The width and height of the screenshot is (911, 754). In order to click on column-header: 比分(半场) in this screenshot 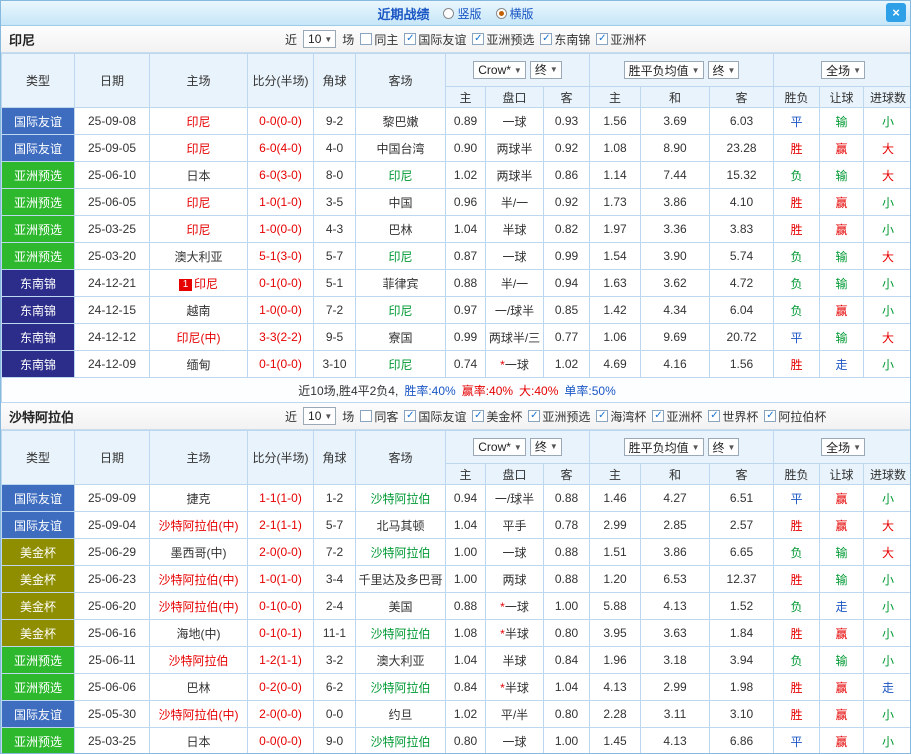, I will do `click(280, 80)`.